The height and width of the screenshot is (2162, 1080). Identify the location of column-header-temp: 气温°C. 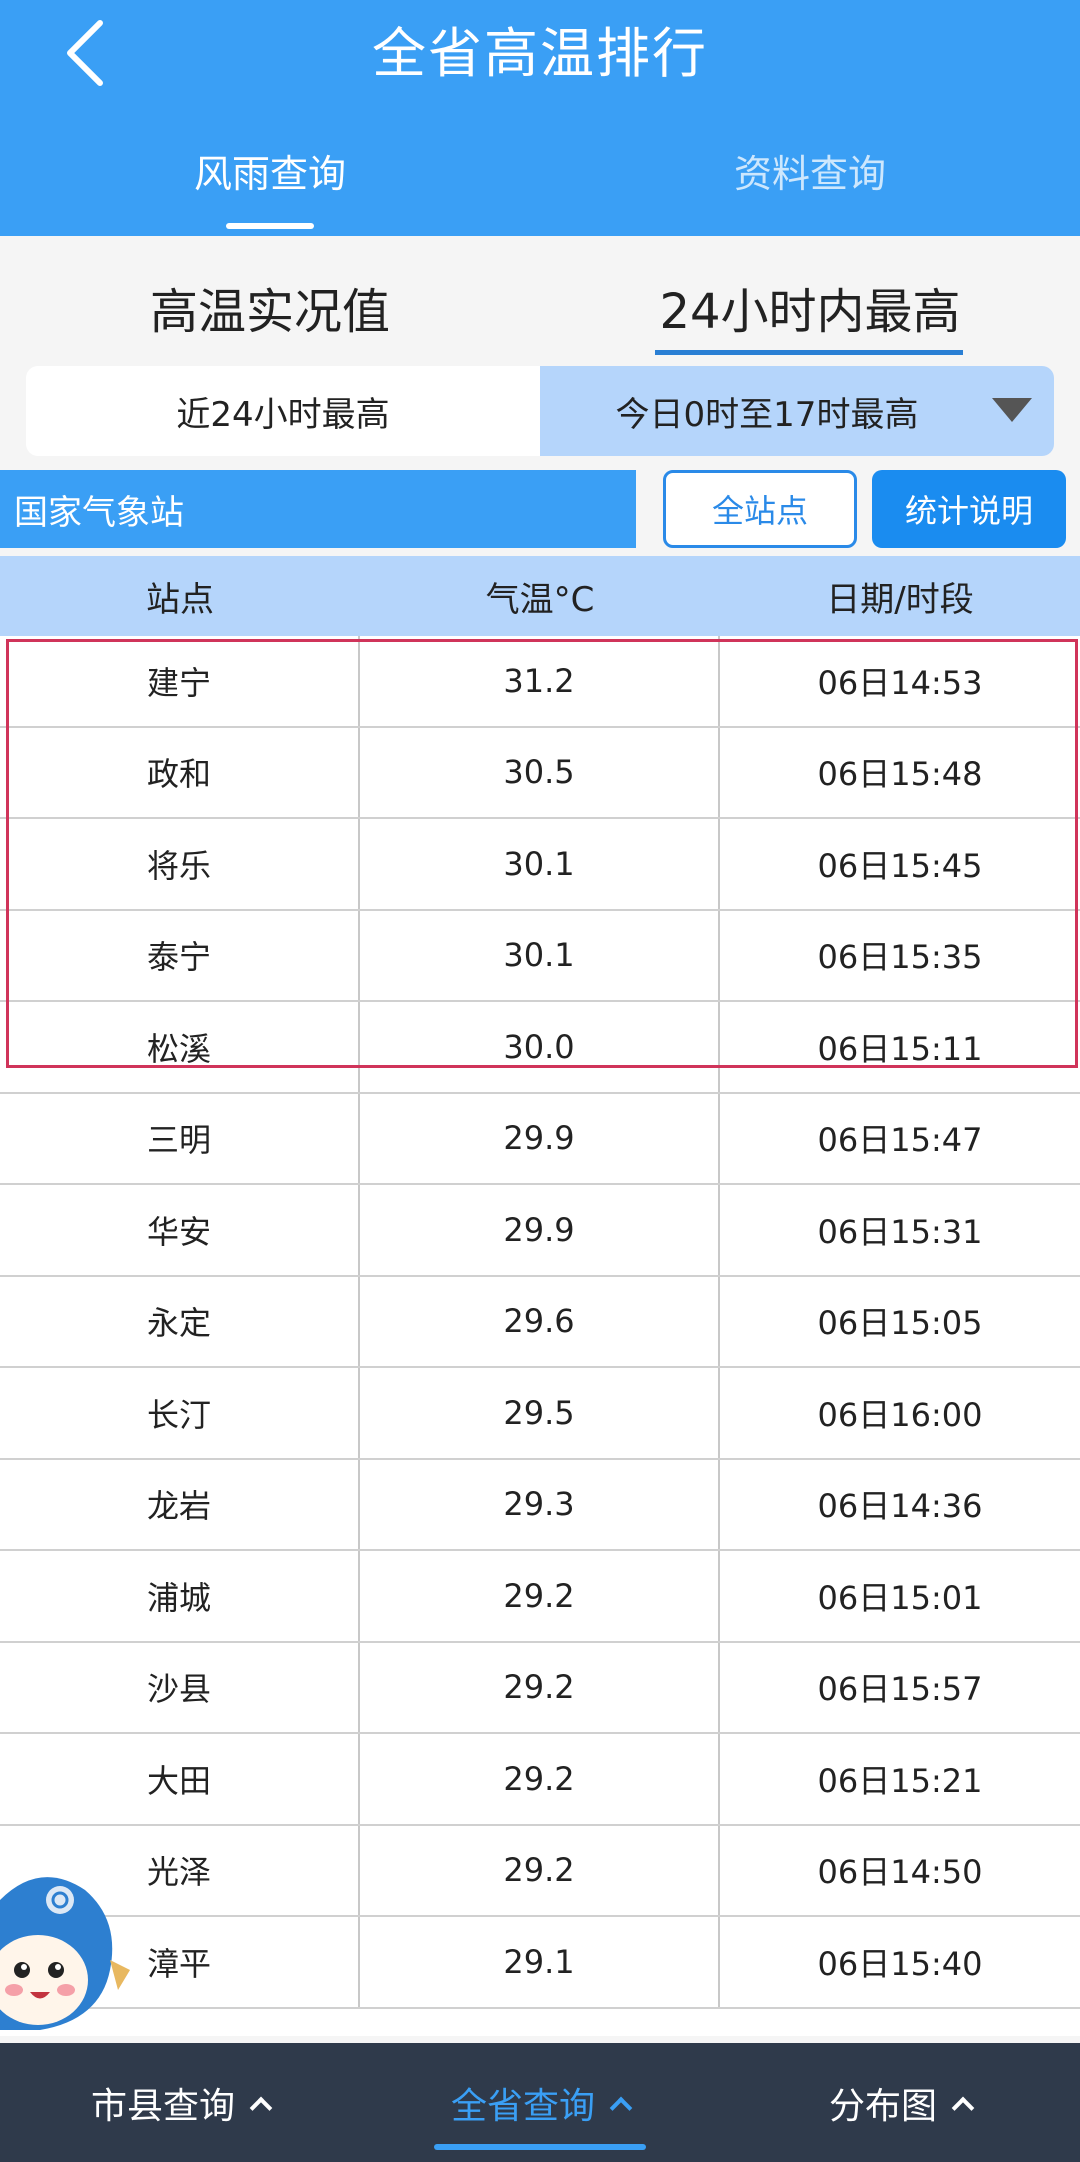
(540, 599).